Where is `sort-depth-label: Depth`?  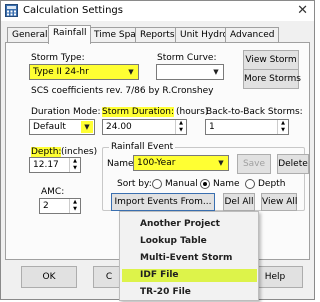 sort-depth-label: Depth is located at coordinates (272, 184).